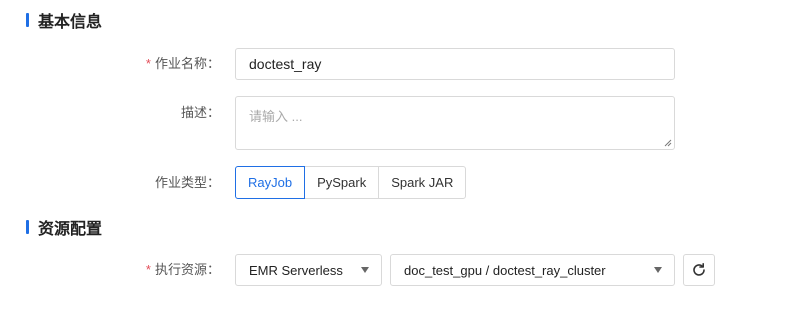 Image resolution: width=786 pixels, height=310 pixels. Describe the element at coordinates (668, 143) in the screenshot. I see `resize-grip-icon` at that location.